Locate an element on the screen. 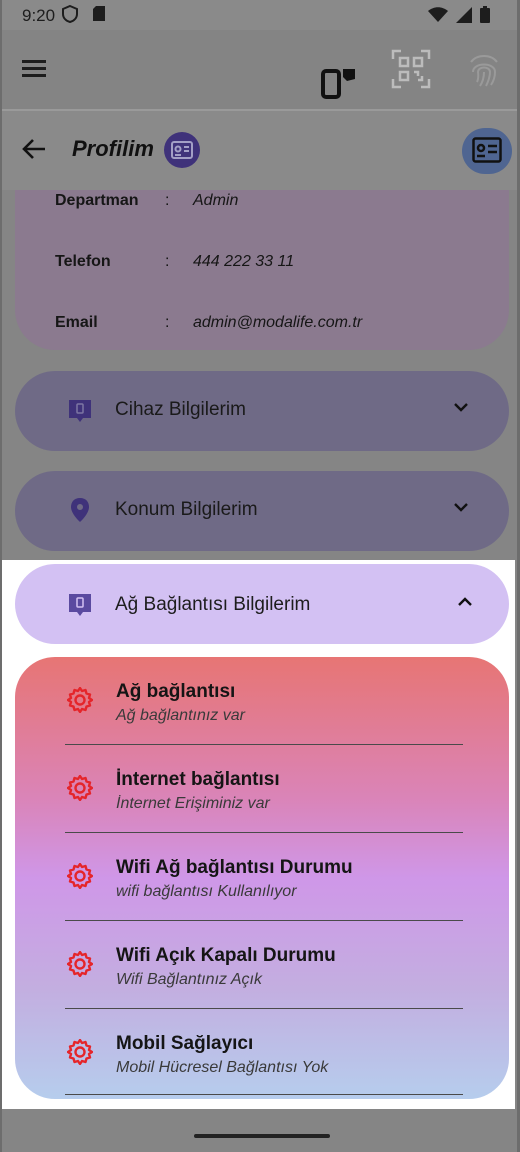 The height and width of the screenshot is (1152, 520). status-bar: 9:20 is located at coordinates (260, 15).